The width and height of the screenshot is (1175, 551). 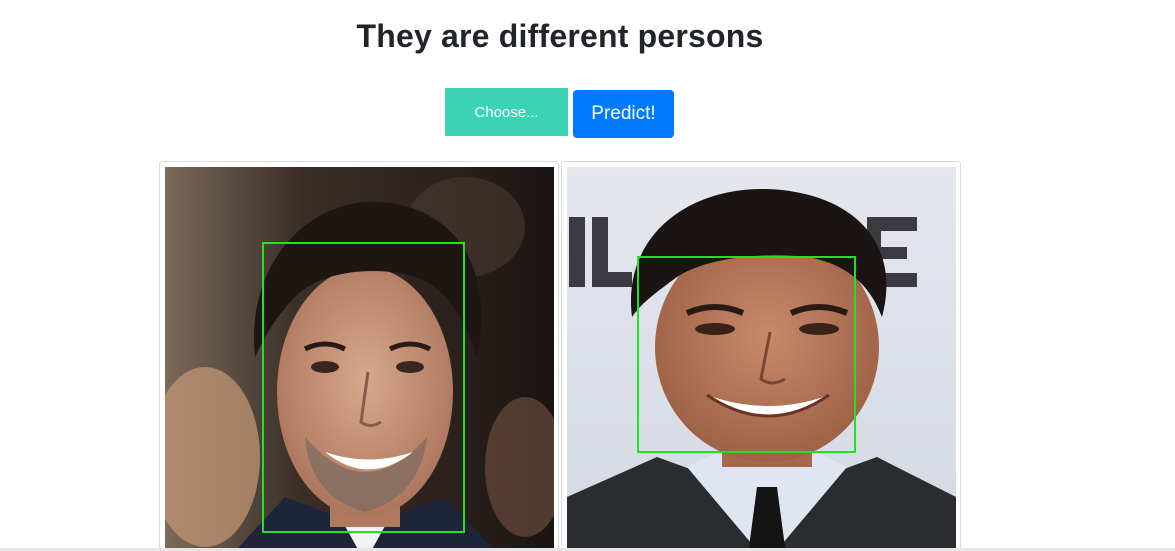 What do you see at coordinates (363, 387) in the screenshot?
I see `face-detection-box-left` at bounding box center [363, 387].